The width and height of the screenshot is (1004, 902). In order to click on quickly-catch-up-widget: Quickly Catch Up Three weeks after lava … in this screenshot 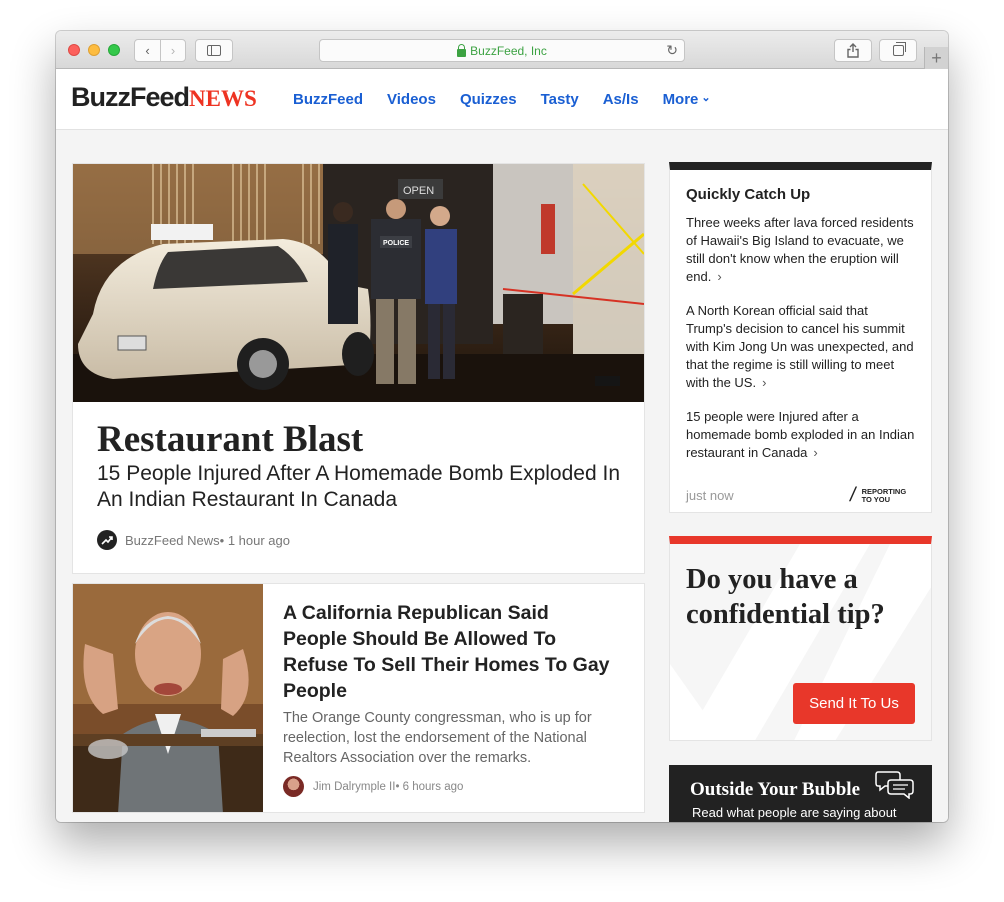, I will do `click(800, 337)`.